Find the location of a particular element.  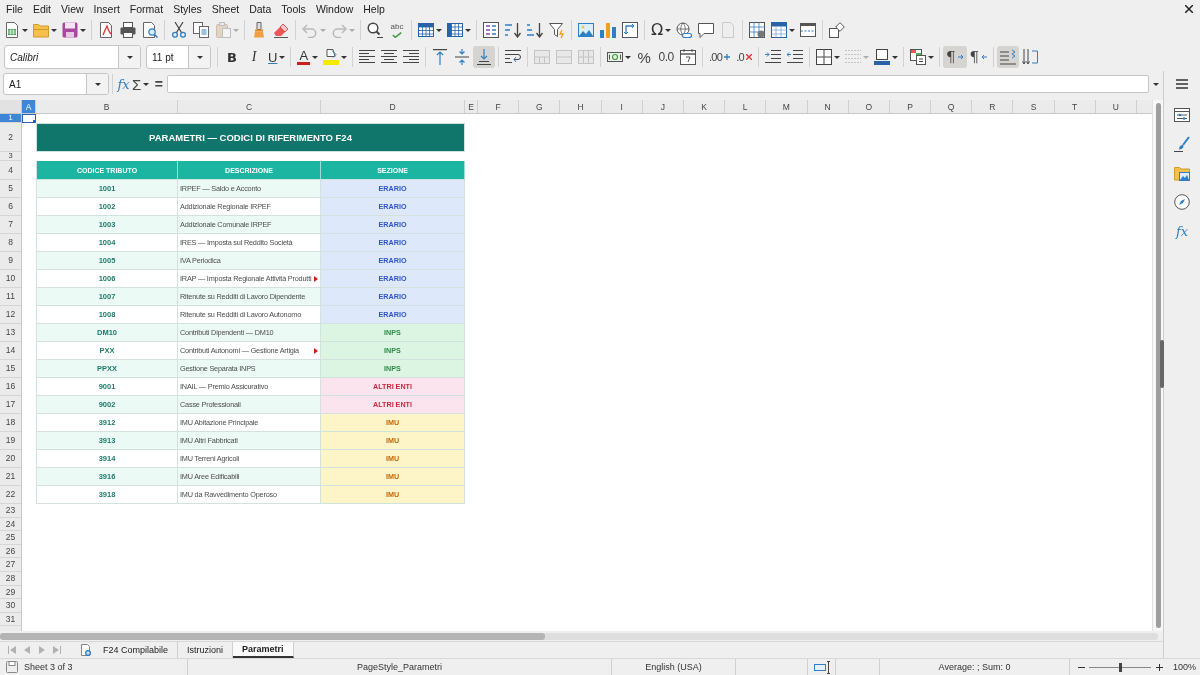

font-color-button: A is located at coordinates (307, 57).